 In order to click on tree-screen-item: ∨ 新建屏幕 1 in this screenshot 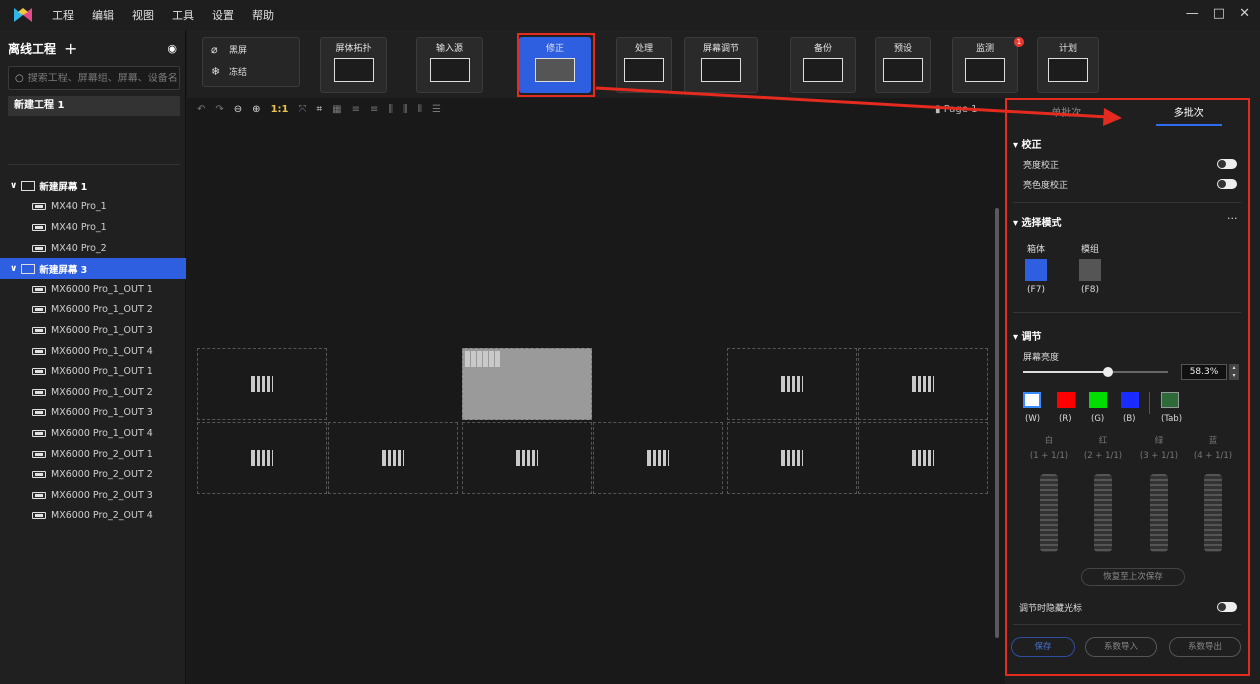, I will do `click(93, 186)`.